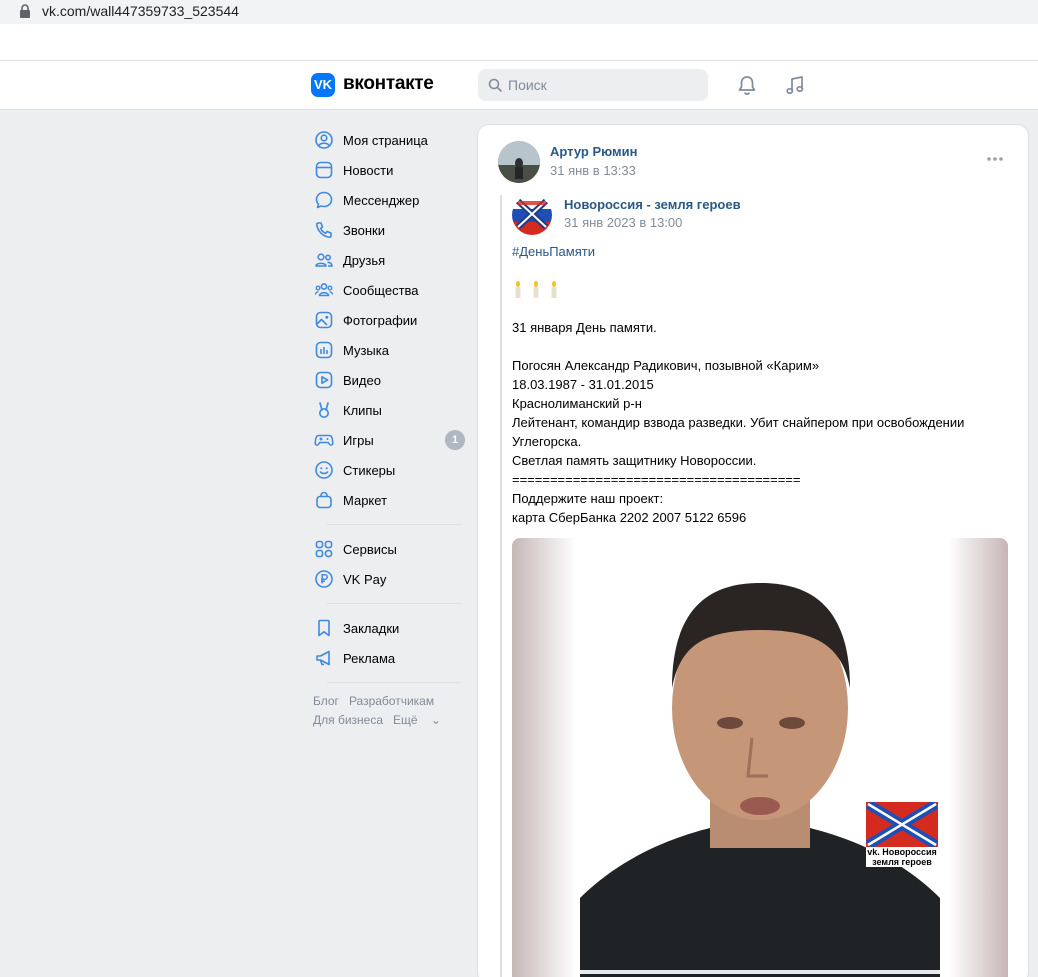 The height and width of the screenshot is (977, 1038). Describe the element at coordinates (652, 204) in the screenshot. I see `group-name: Новороссия - земля героев` at that location.